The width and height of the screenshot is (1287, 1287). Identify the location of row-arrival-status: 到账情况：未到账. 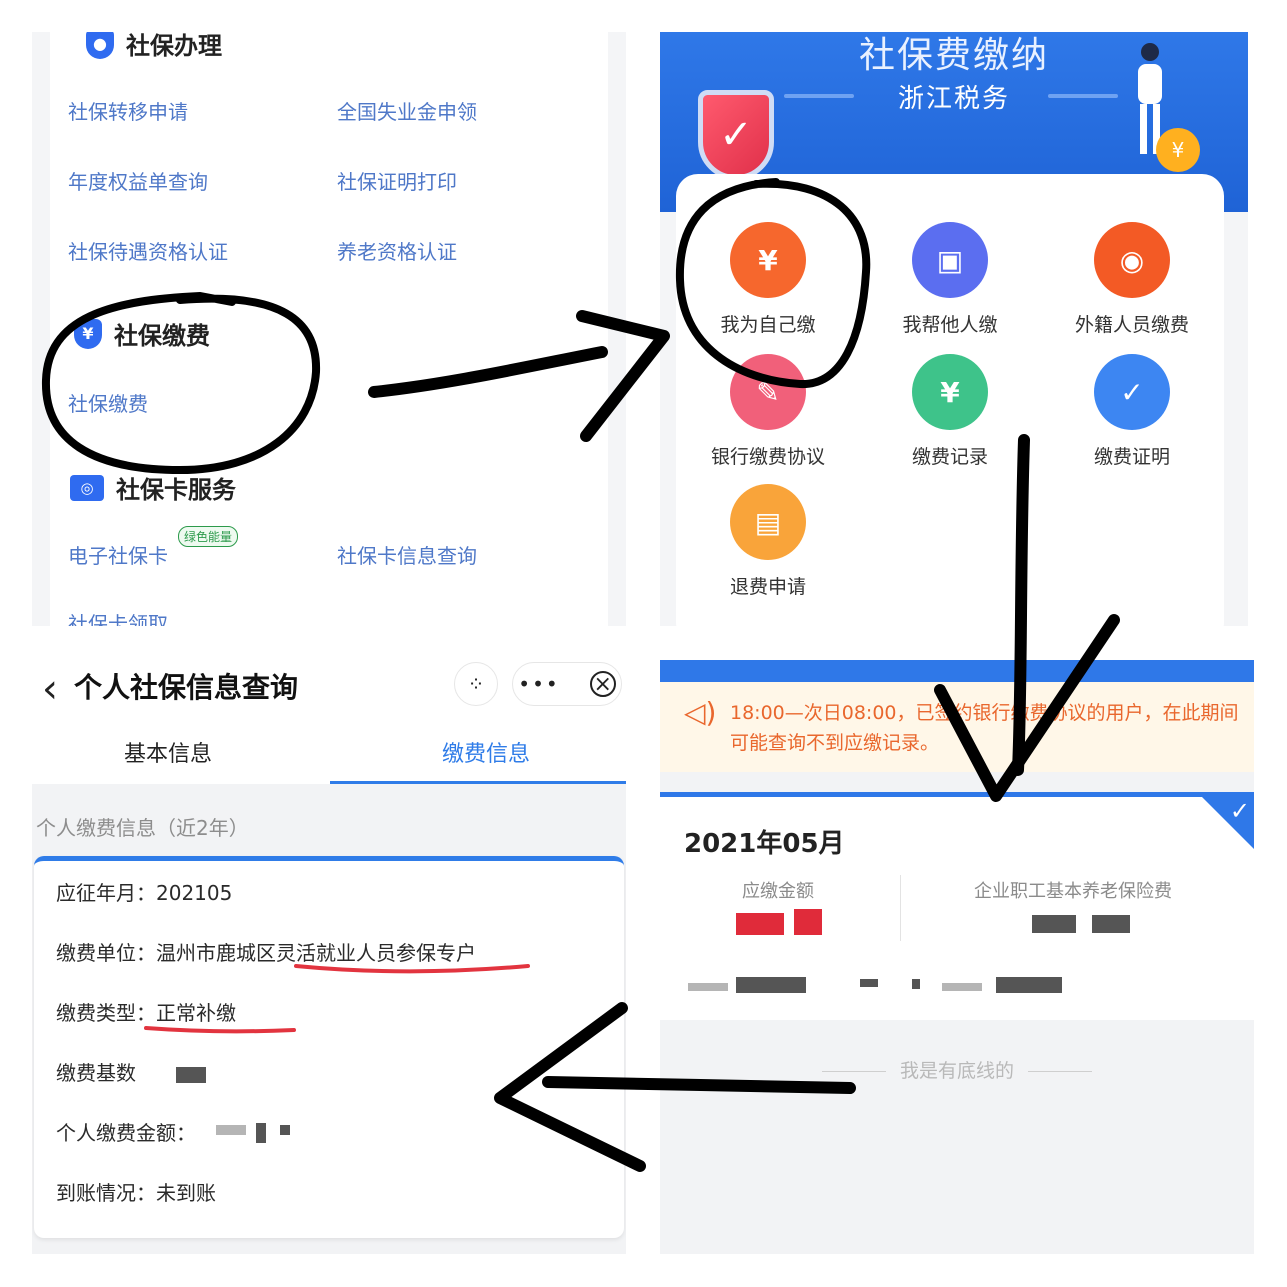
(136, 1191).